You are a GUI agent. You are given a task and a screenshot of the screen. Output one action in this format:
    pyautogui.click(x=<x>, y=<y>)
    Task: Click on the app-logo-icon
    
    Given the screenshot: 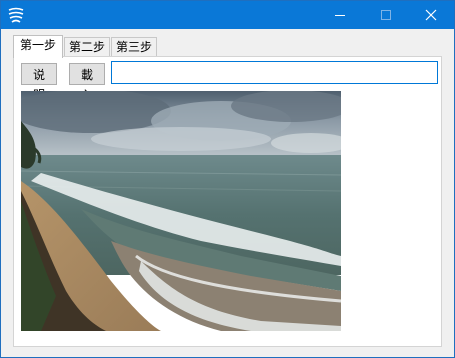 What is the action you would take?
    pyautogui.click(x=16, y=15)
    